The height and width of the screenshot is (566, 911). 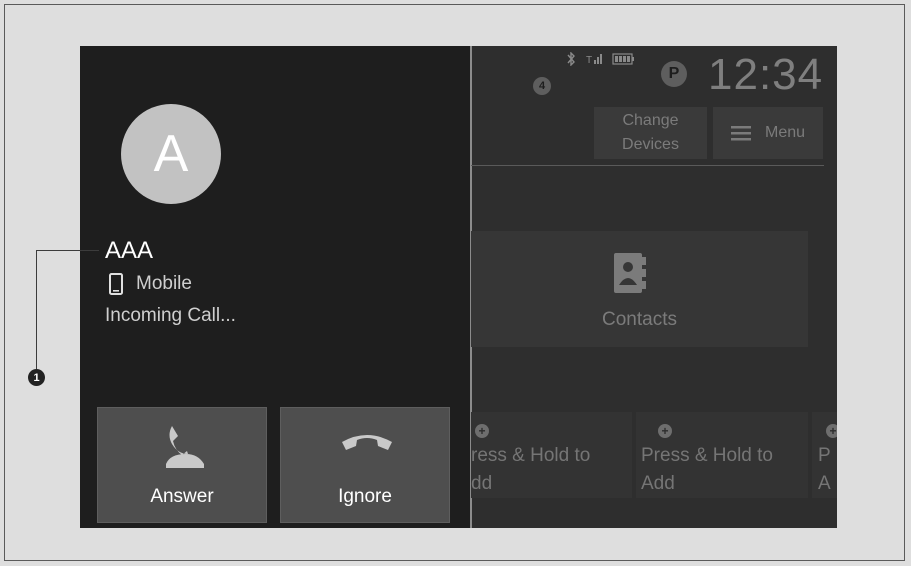 What do you see at coordinates (740, 133) in the screenshot?
I see `hamburger-icon` at bounding box center [740, 133].